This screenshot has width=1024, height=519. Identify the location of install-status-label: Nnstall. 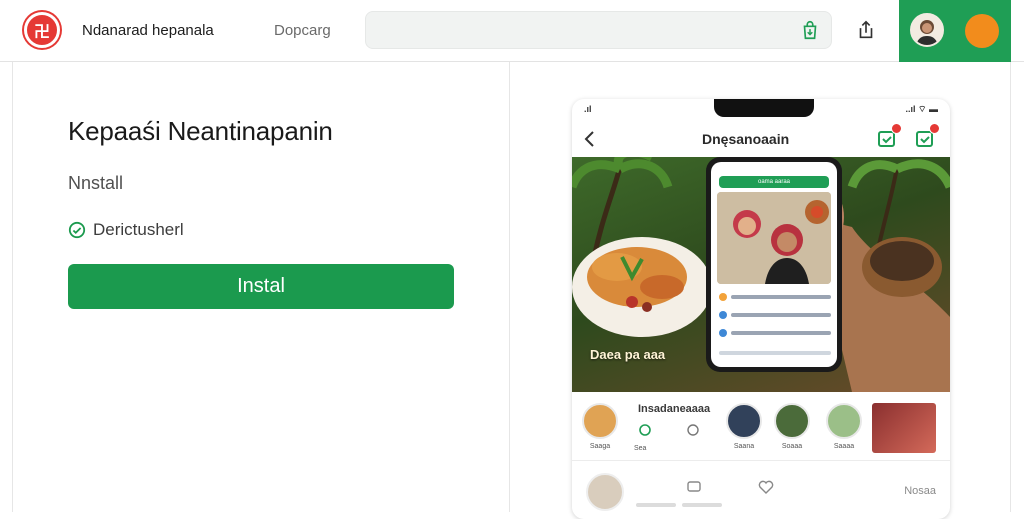
(96, 183).